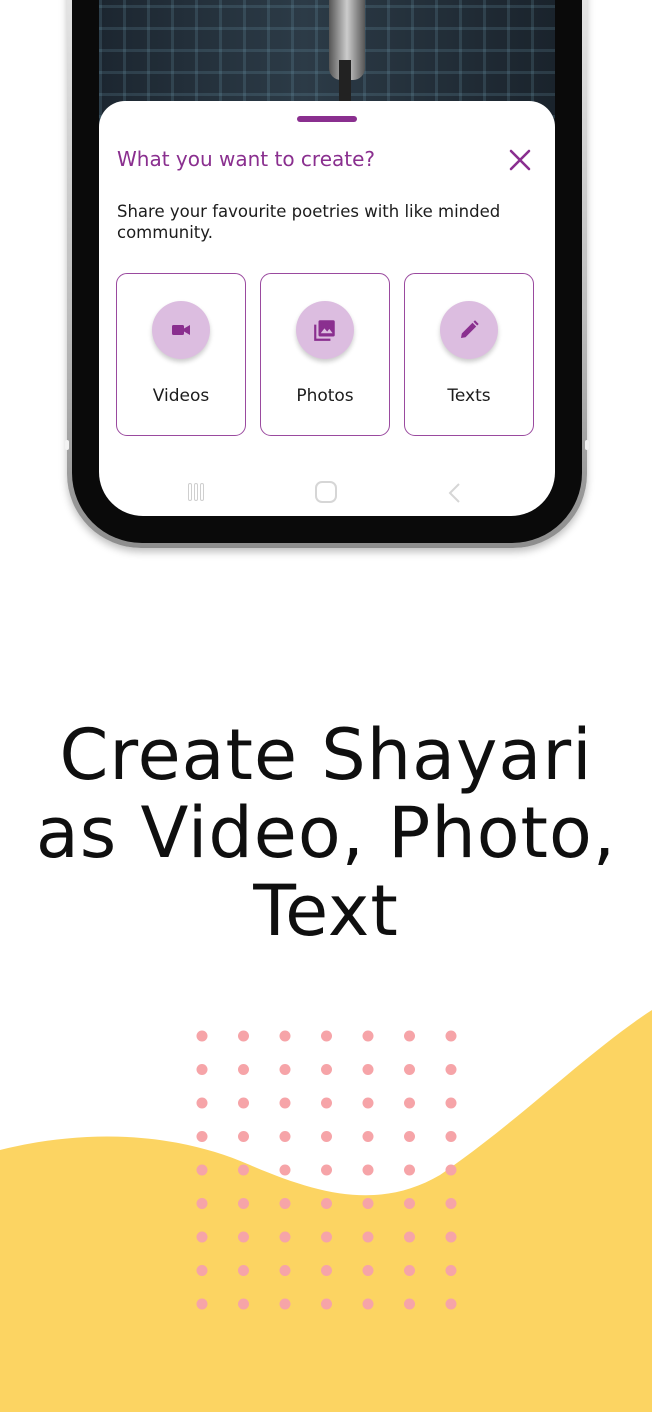 The image size is (652, 1412). What do you see at coordinates (325, 330) in the screenshot?
I see `photo-library-icon` at bounding box center [325, 330].